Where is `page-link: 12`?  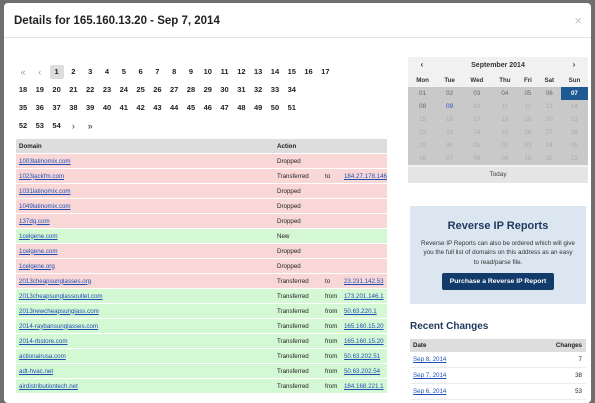 page-link: 12 is located at coordinates (241, 72).